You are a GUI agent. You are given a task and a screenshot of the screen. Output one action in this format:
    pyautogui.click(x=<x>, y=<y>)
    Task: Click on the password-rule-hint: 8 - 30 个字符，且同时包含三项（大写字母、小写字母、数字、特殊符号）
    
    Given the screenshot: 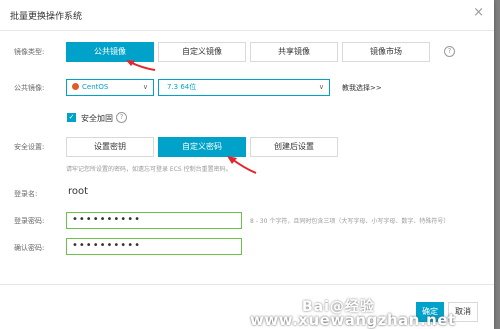 What is the action you would take?
    pyautogui.click(x=350, y=221)
    